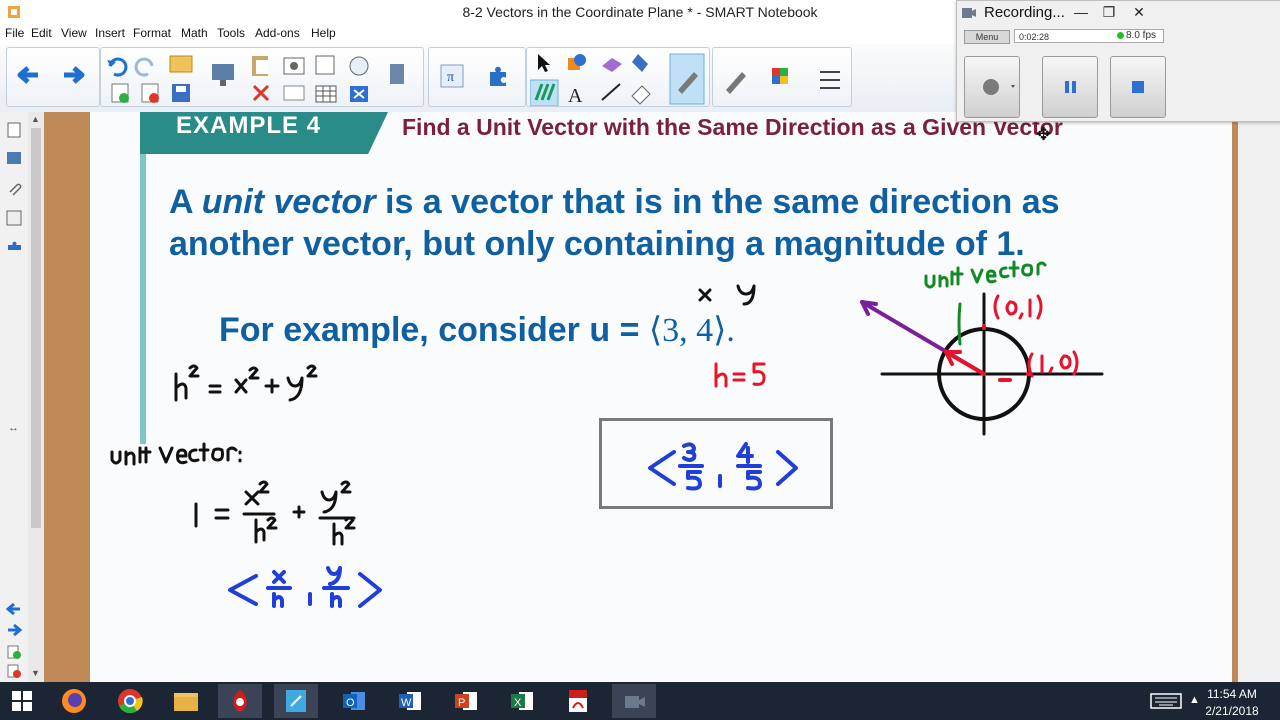  What do you see at coordinates (359, 66) in the screenshot?
I see `web-icon` at bounding box center [359, 66].